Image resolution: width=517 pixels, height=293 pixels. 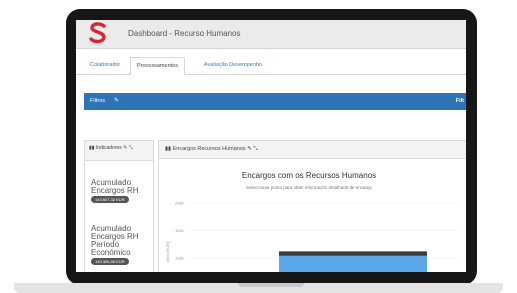 I want to click on tab-avaliacao-desempenho: Avaliação Desempenho, so click(x=233, y=65).